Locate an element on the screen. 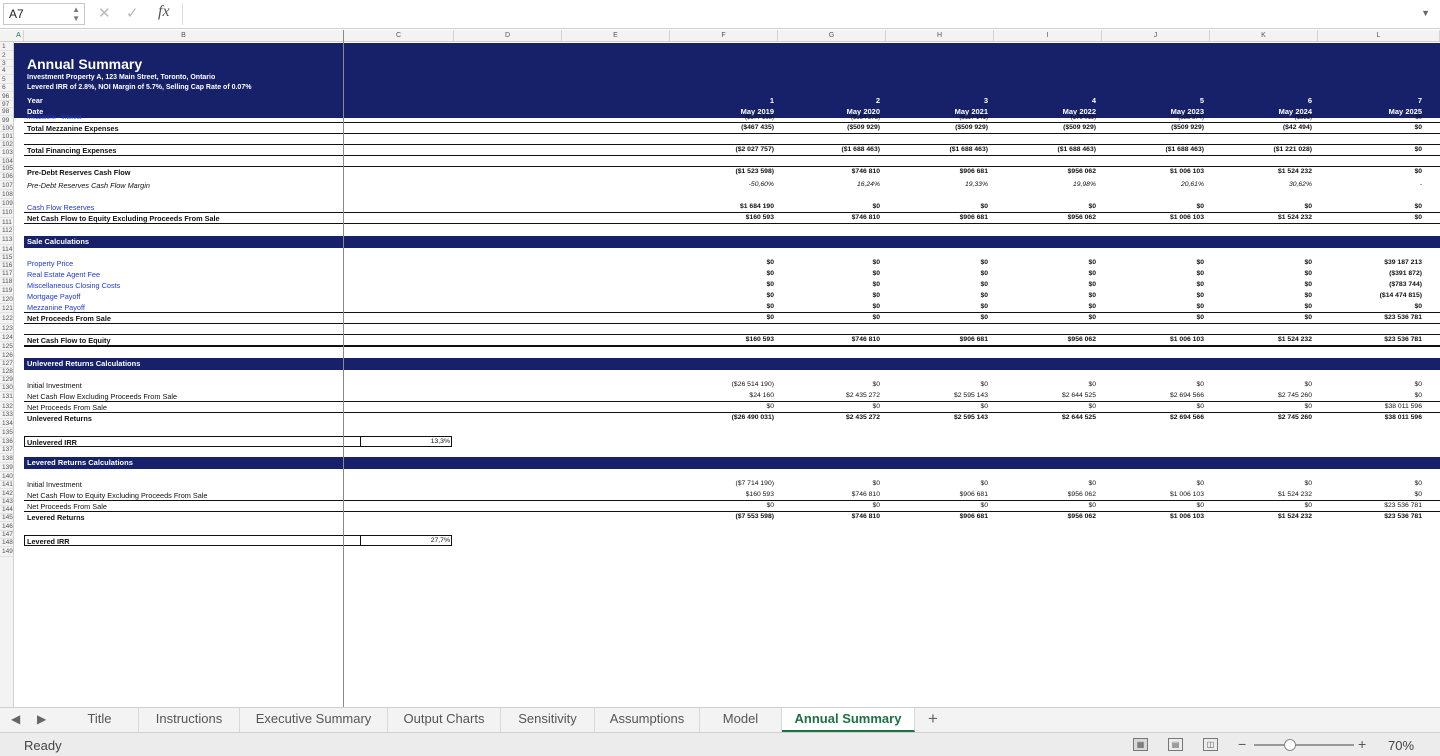  cell-value: ($391 872) is located at coordinates (1382, 273).